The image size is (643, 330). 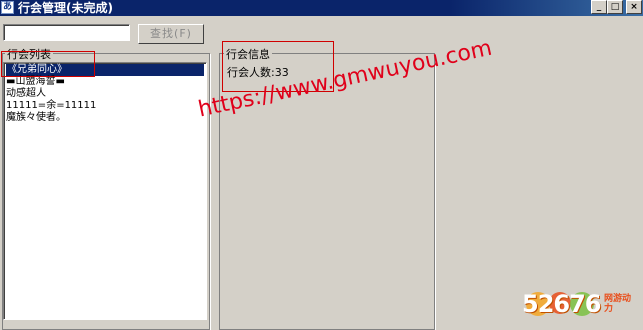 I want to click on close-button: ×, so click(x=634, y=7).